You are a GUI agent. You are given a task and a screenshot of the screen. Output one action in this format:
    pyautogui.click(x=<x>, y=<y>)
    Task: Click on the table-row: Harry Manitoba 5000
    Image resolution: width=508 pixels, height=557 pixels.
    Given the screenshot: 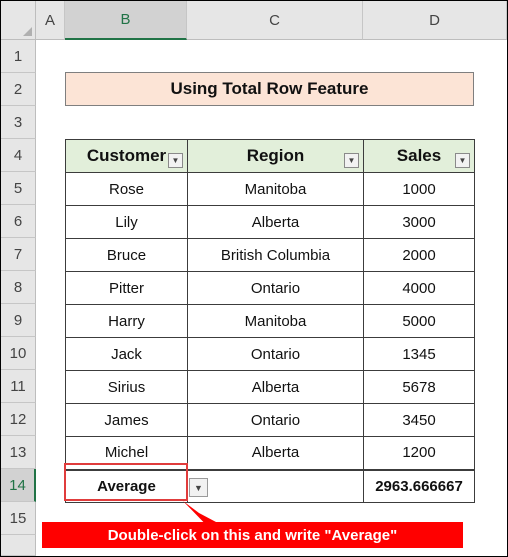 What is the action you would take?
    pyautogui.click(x=270, y=321)
    